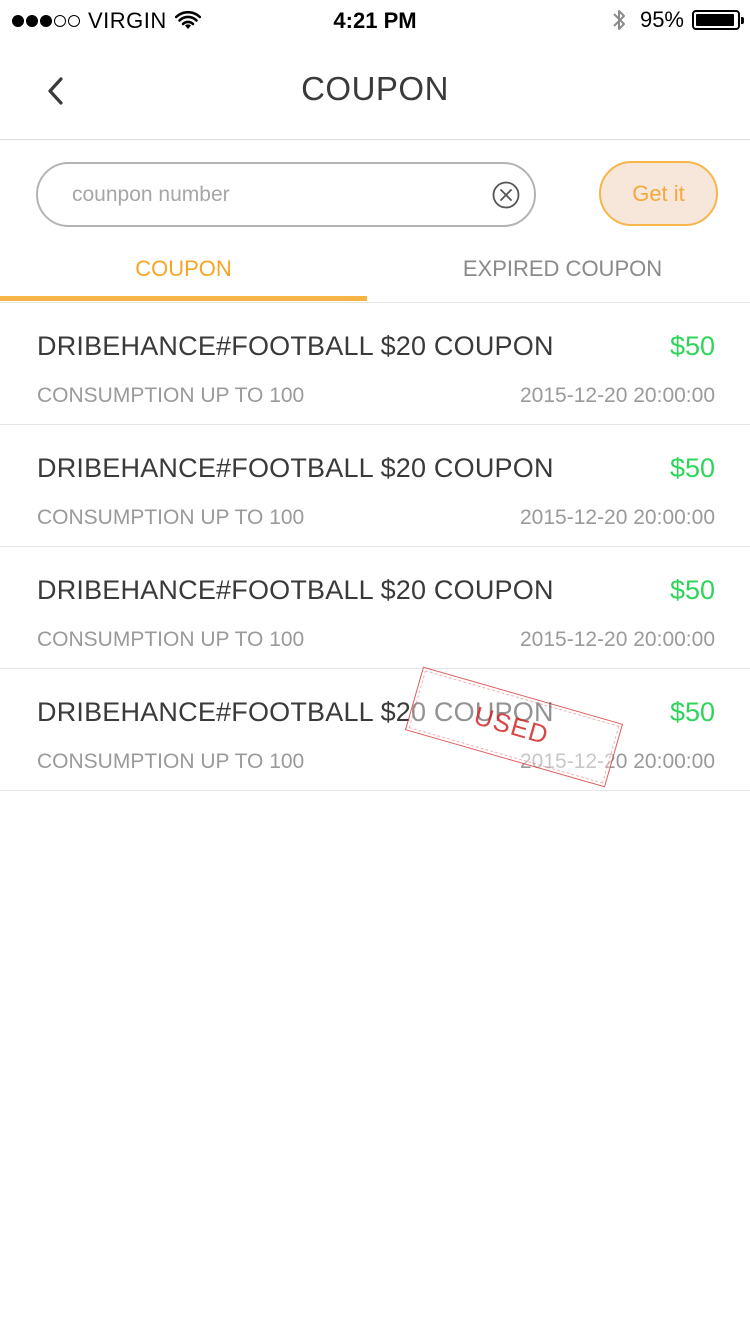 The width and height of the screenshot is (750, 1334). I want to click on bluetooth-icon, so click(619, 20).